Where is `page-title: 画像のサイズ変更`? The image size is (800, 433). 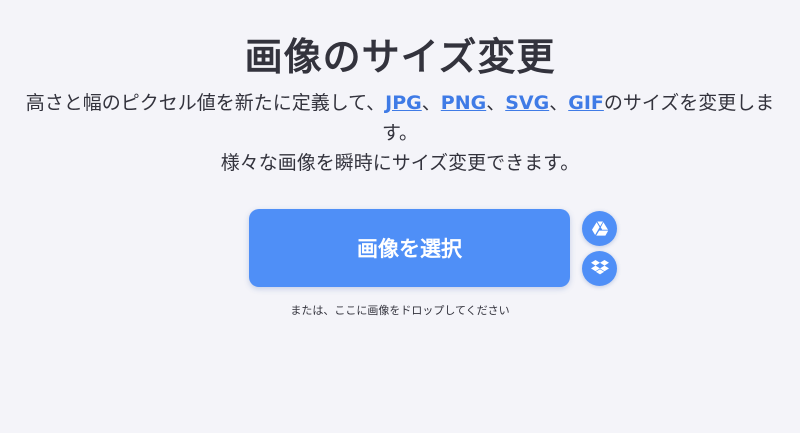
page-title: 画像のサイズ変更 is located at coordinates (400, 57).